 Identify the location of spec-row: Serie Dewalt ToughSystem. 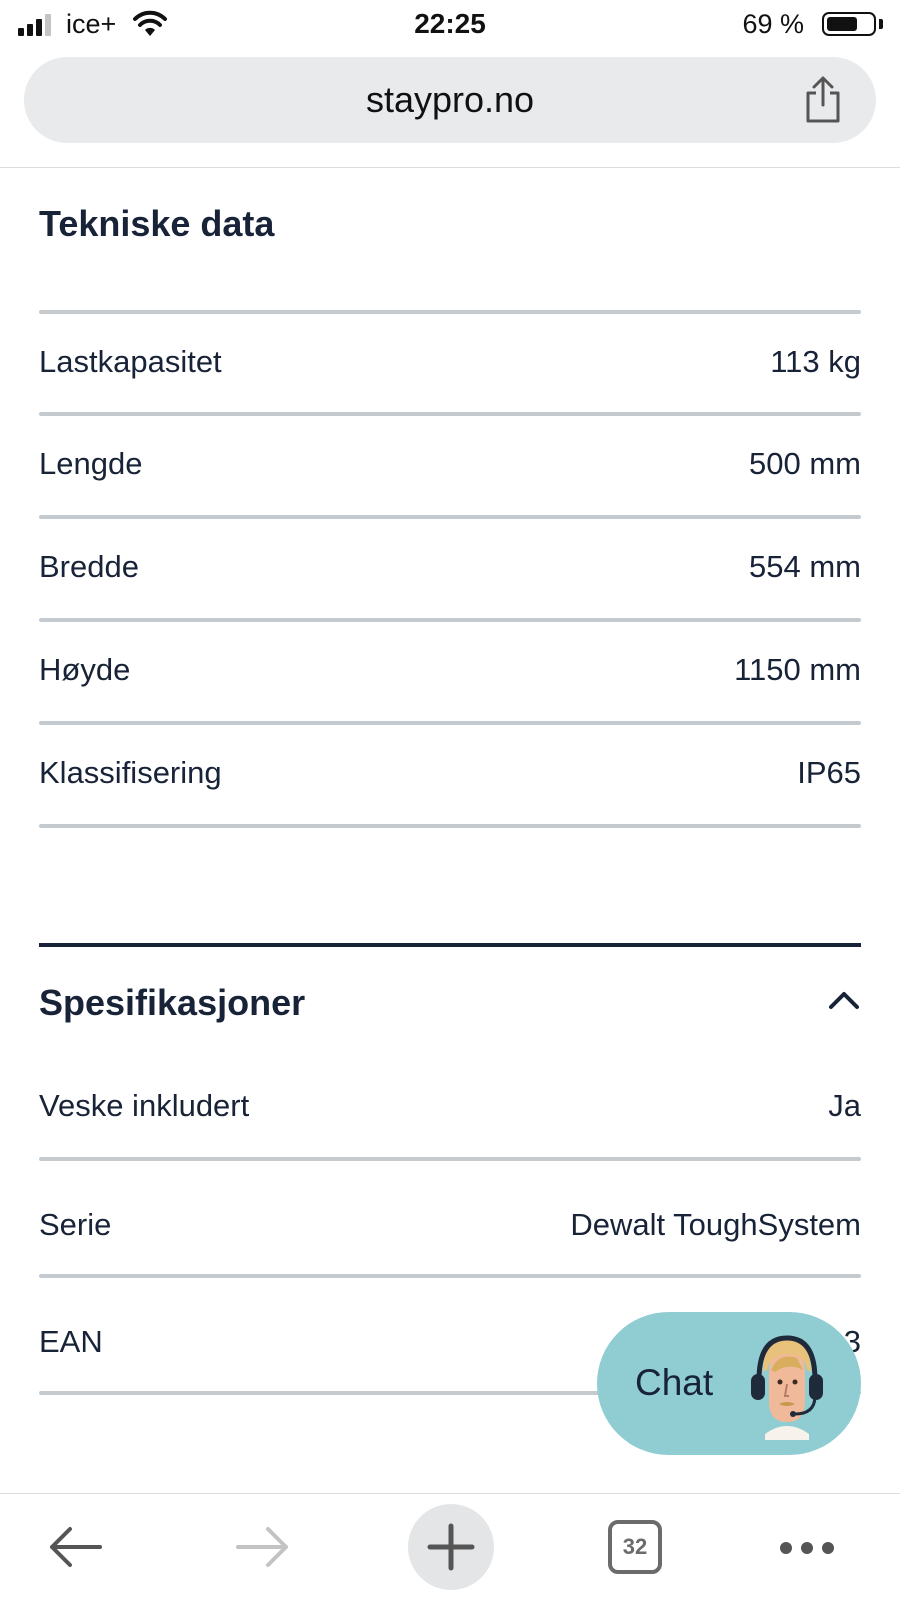
(450, 1225).